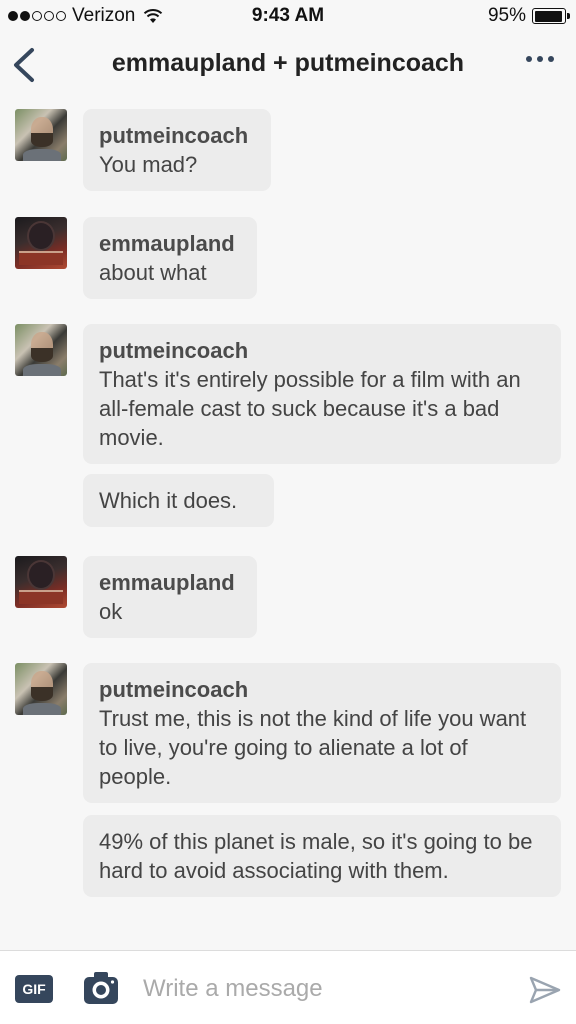 This screenshot has width=576, height=1024. I want to click on message-text: You mad?, so click(148, 164).